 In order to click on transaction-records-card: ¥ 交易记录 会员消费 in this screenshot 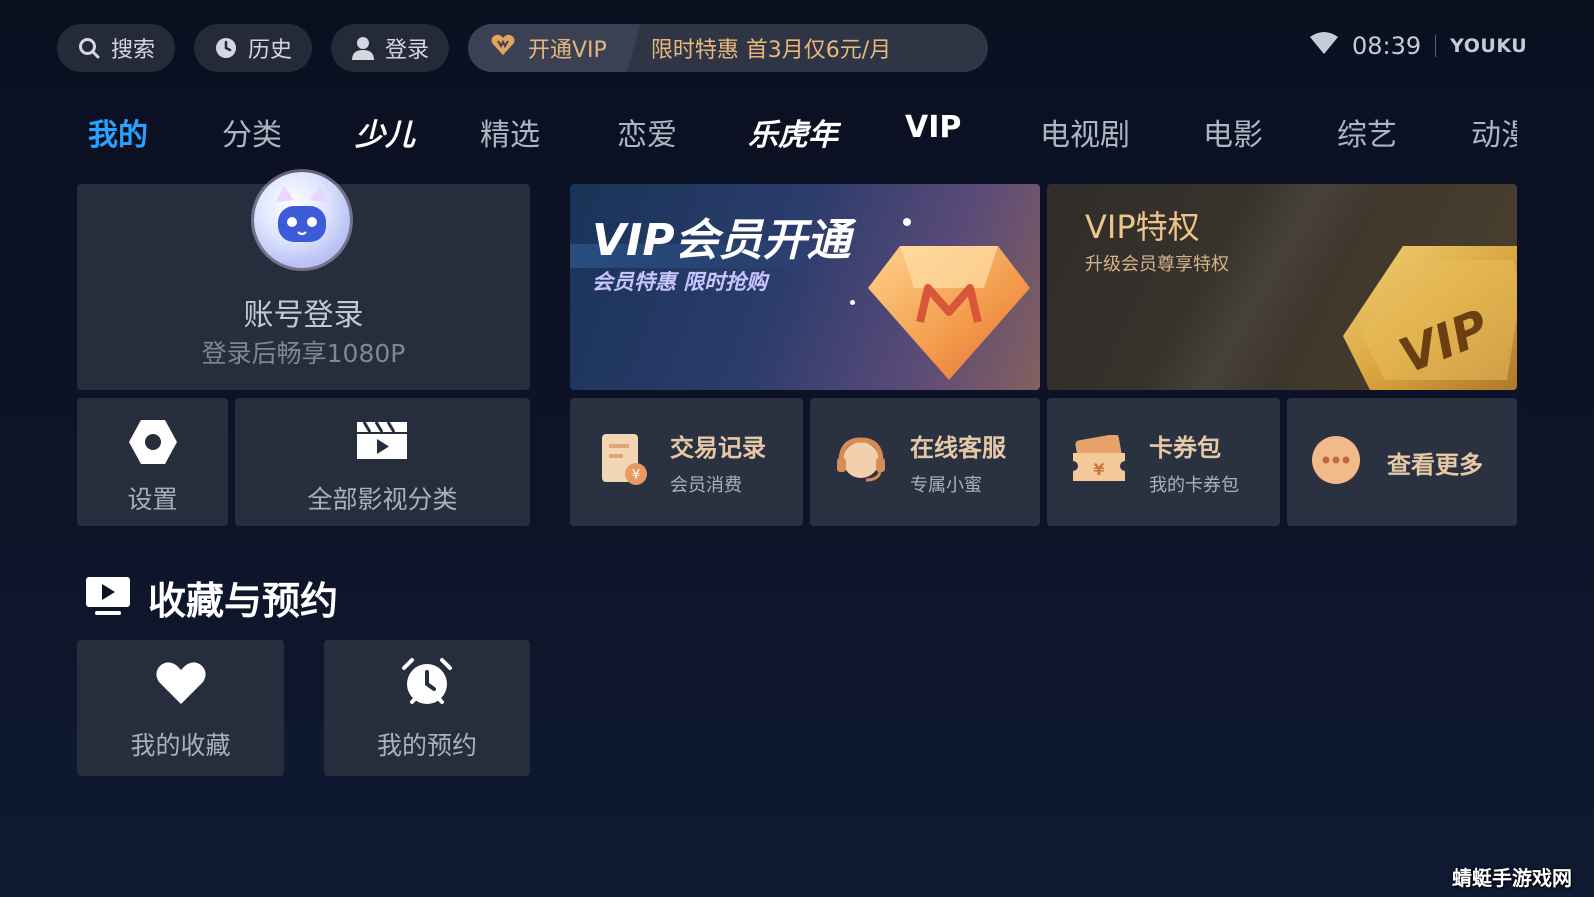, I will do `click(686, 462)`.